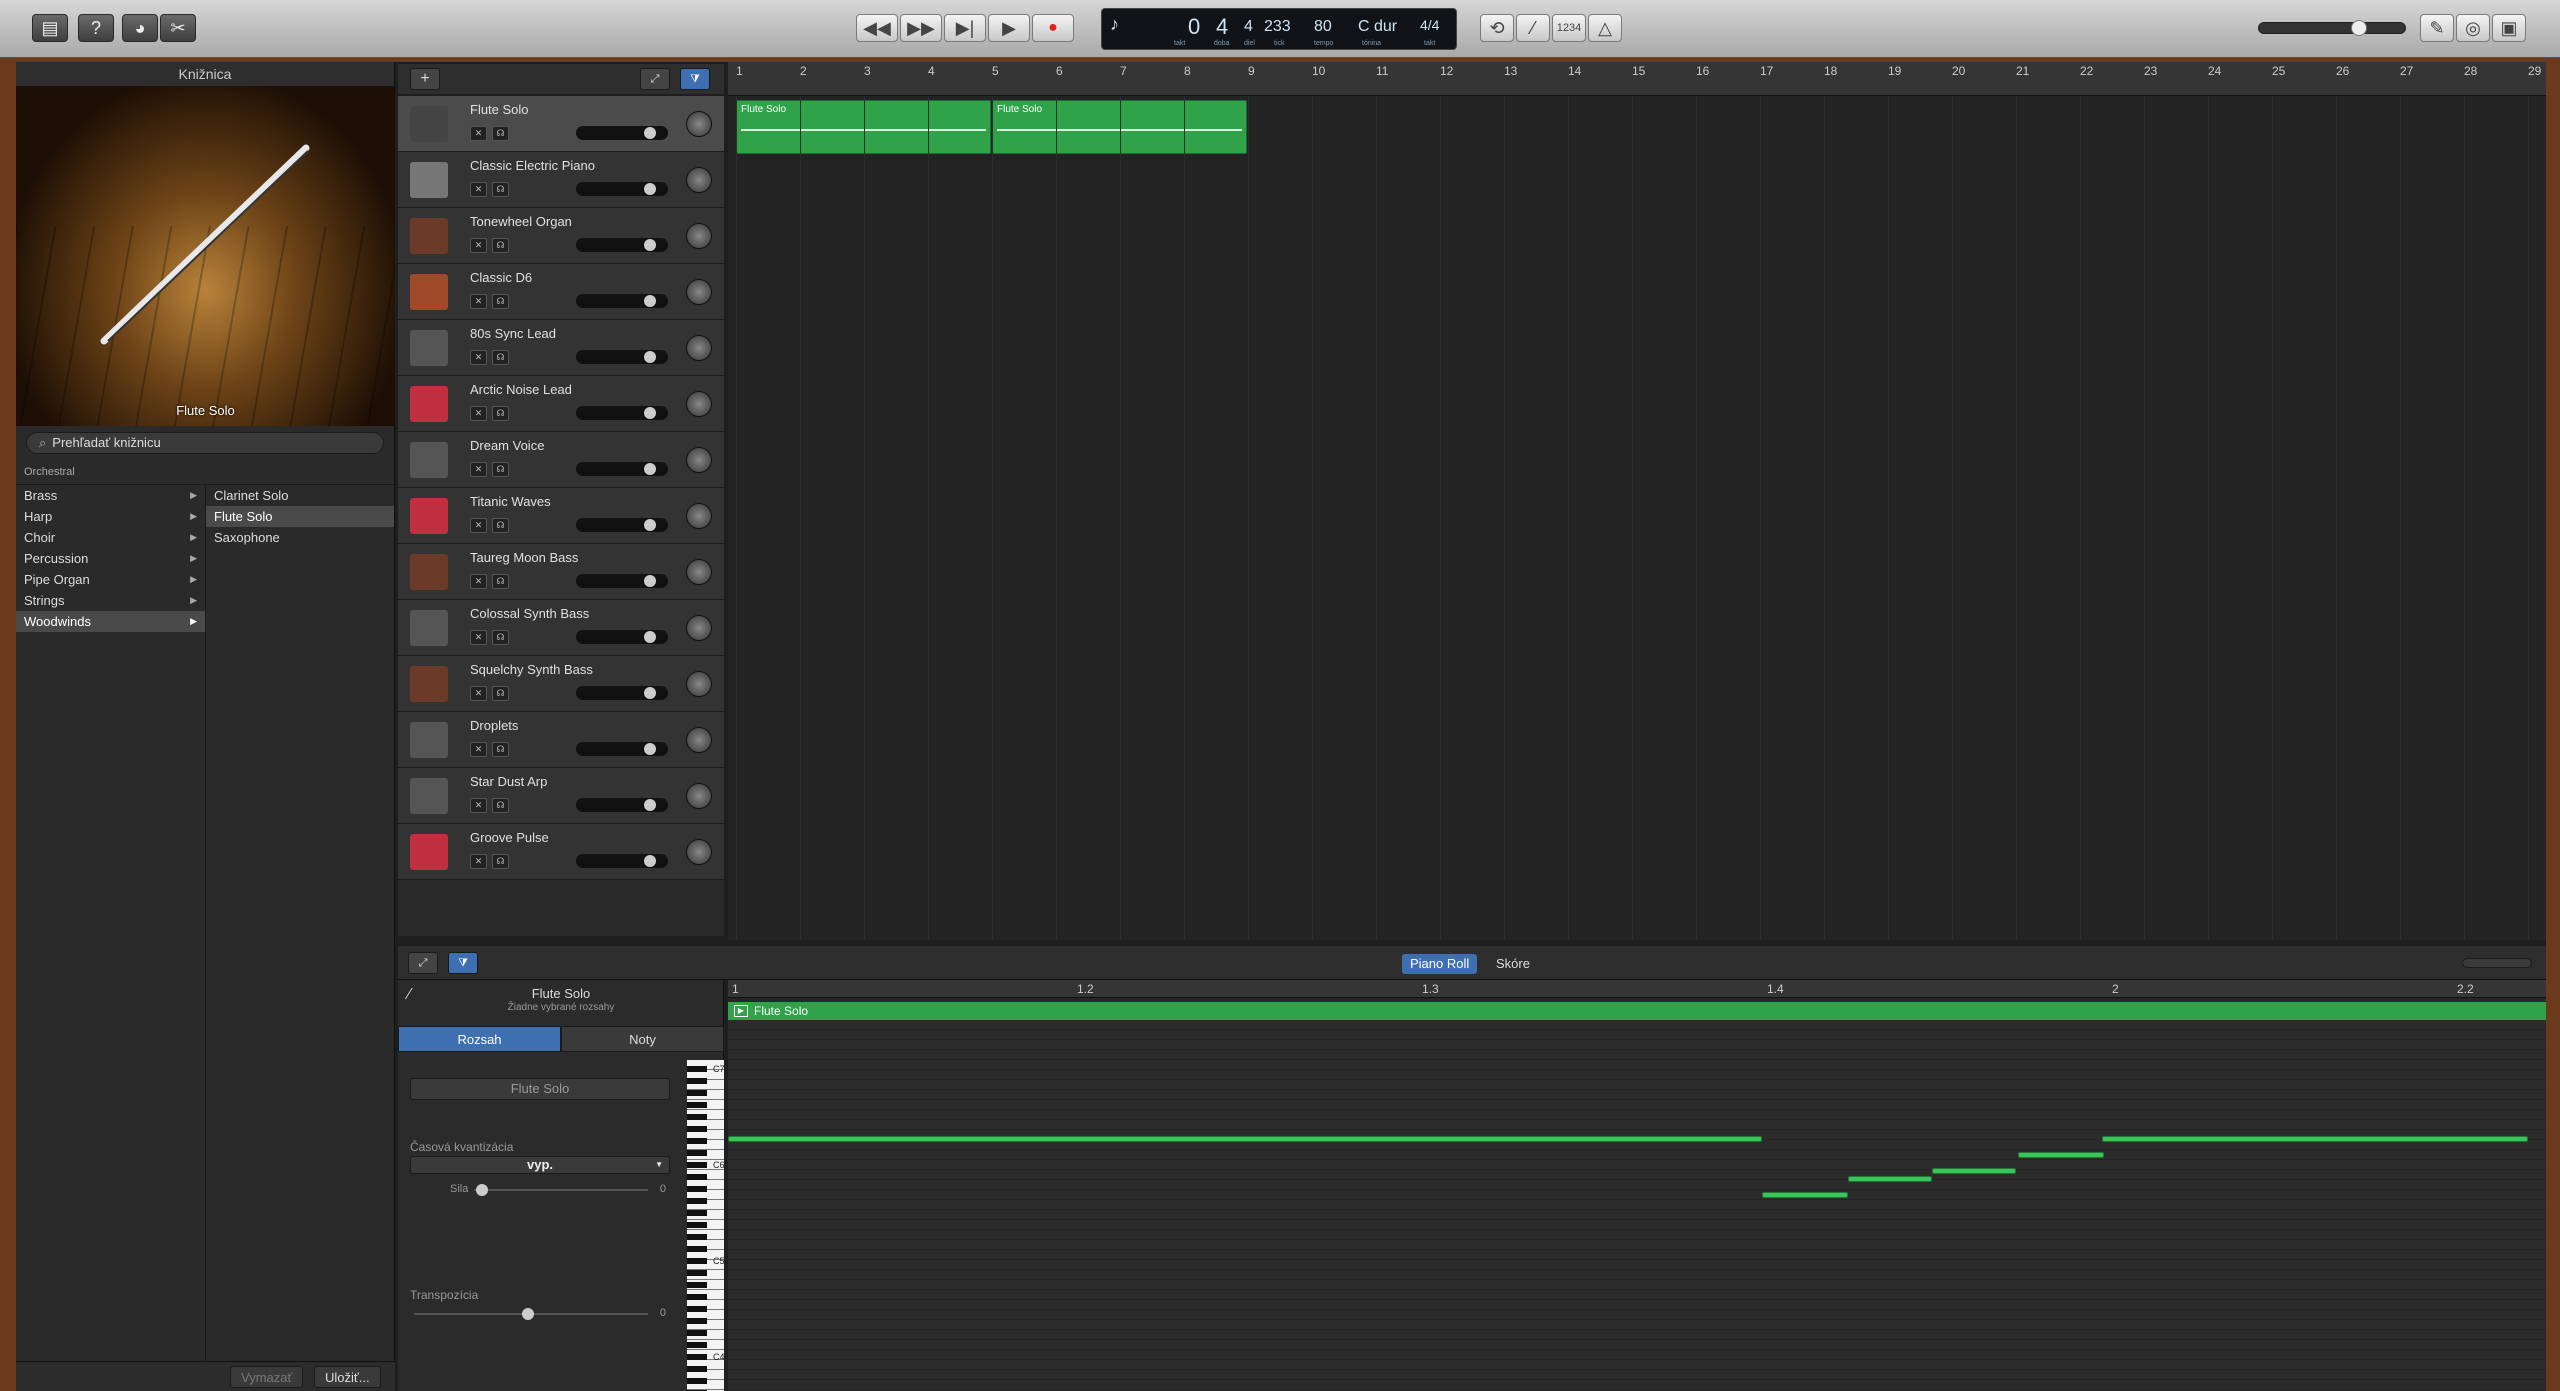  Describe the element at coordinates (561, 684) in the screenshot. I see `track-header: Squelchy Synth Bass ✕ ☊` at that location.